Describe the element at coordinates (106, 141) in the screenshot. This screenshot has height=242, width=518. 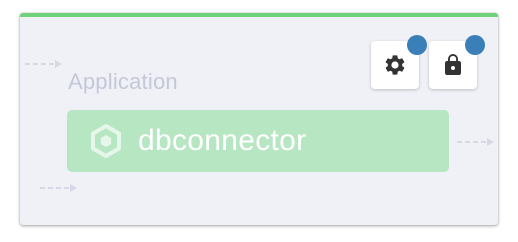
I see `hexagon-app-icon` at that location.